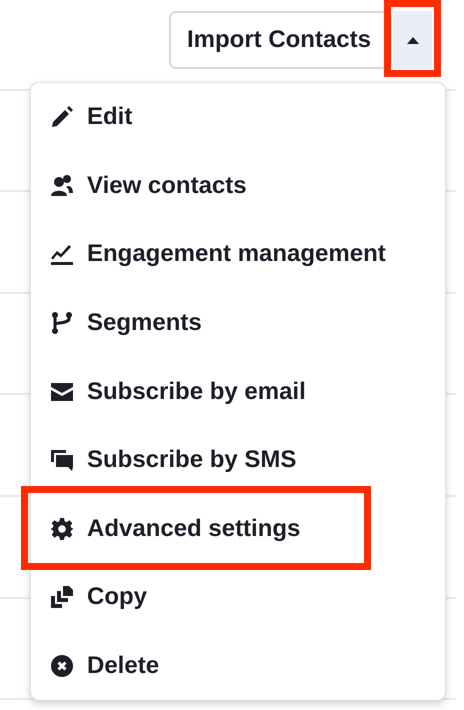 The height and width of the screenshot is (710, 464). I want to click on menu-item: Subscribe by email, so click(238, 391).